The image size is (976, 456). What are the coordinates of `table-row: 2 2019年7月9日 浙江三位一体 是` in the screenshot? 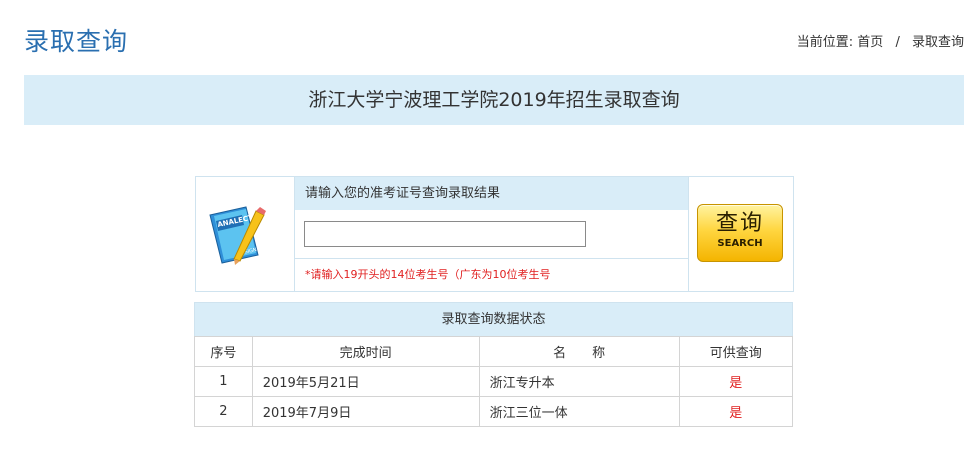 It's located at (494, 411).